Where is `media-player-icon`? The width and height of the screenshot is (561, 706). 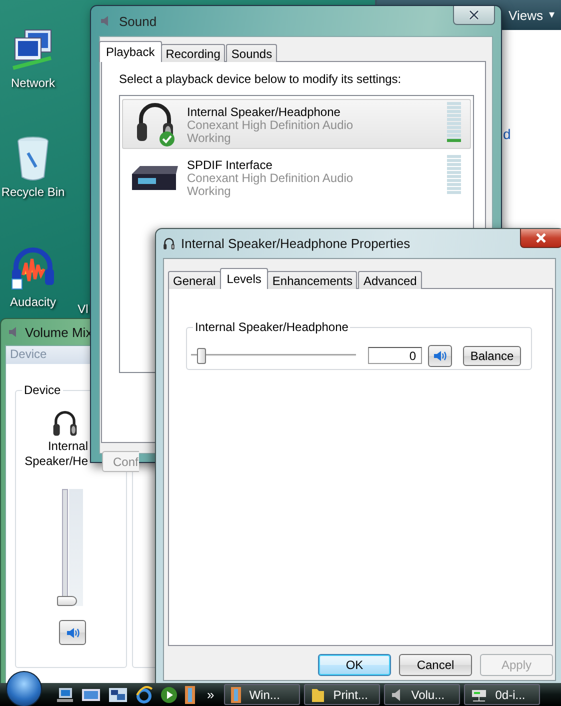
media-player-icon is located at coordinates (169, 695).